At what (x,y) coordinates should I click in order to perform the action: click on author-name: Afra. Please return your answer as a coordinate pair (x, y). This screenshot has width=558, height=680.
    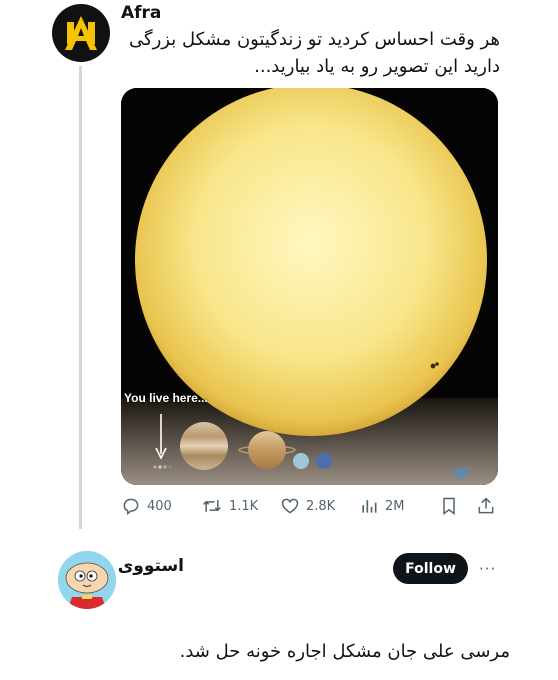
    Looking at the image, I should click on (141, 13).